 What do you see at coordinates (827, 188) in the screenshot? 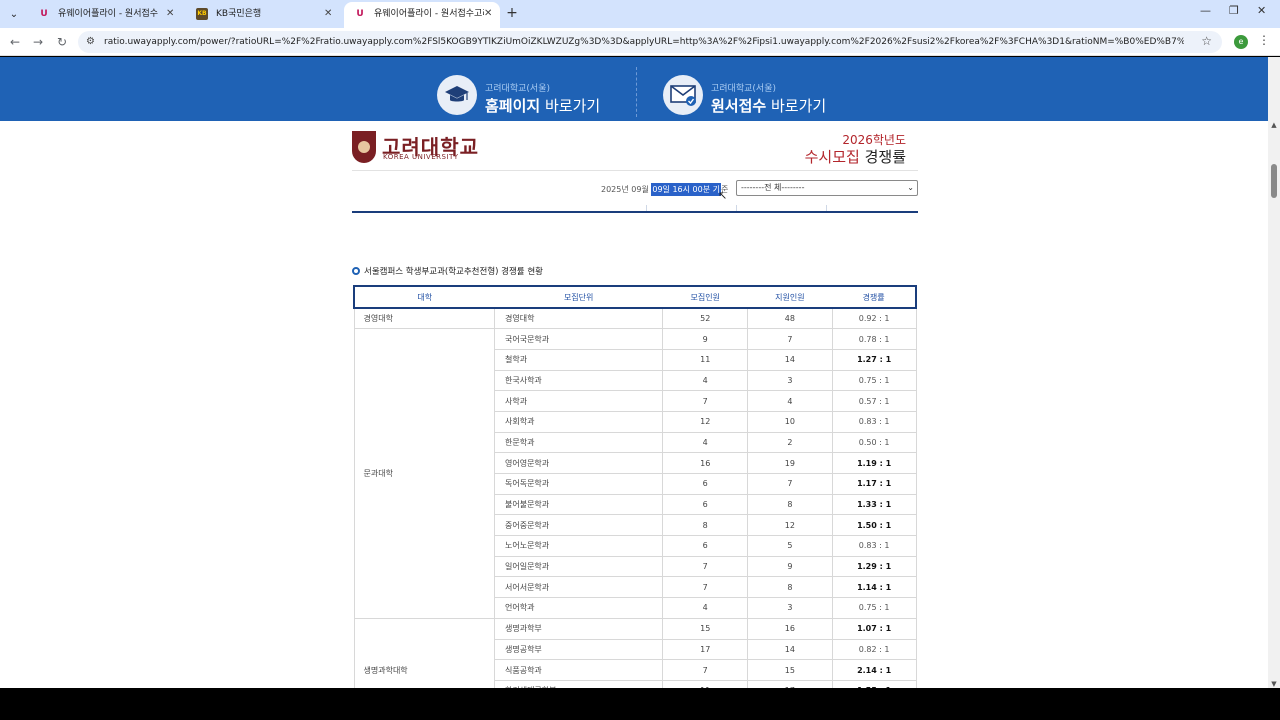
I see `admission-type-select: --------전 체-------- ⌄` at bounding box center [827, 188].